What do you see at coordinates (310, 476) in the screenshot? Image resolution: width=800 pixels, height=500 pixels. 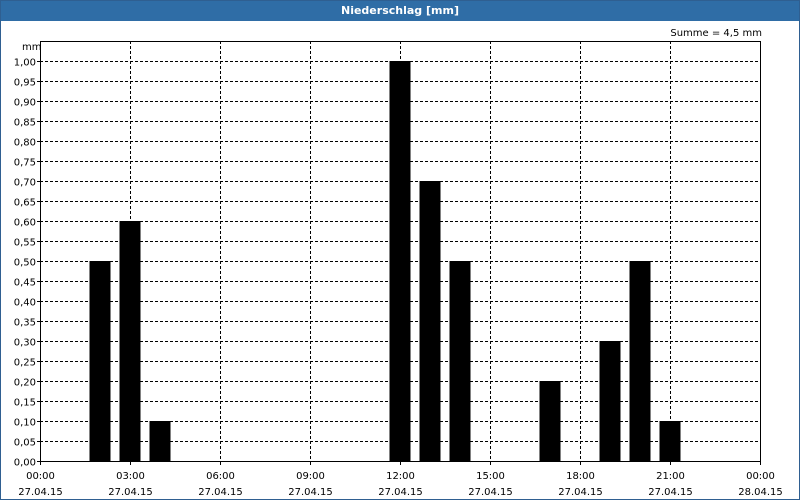 I see `x-tick-time-label: 09:00` at bounding box center [310, 476].